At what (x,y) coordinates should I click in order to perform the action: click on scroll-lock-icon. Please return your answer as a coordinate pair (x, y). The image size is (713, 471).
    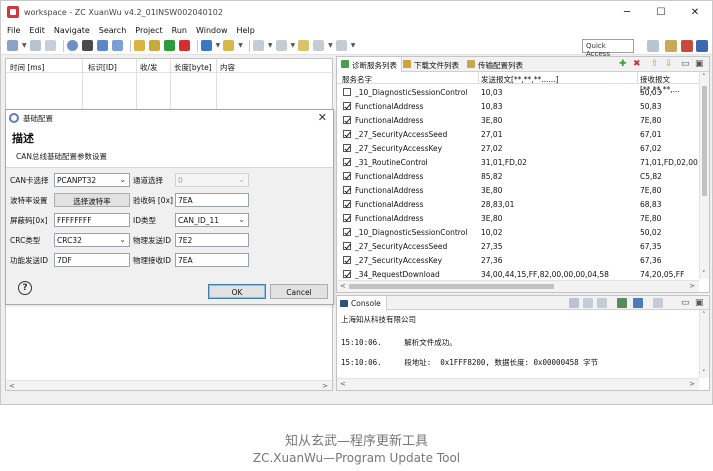
    Looking at the image, I should click on (588, 303).